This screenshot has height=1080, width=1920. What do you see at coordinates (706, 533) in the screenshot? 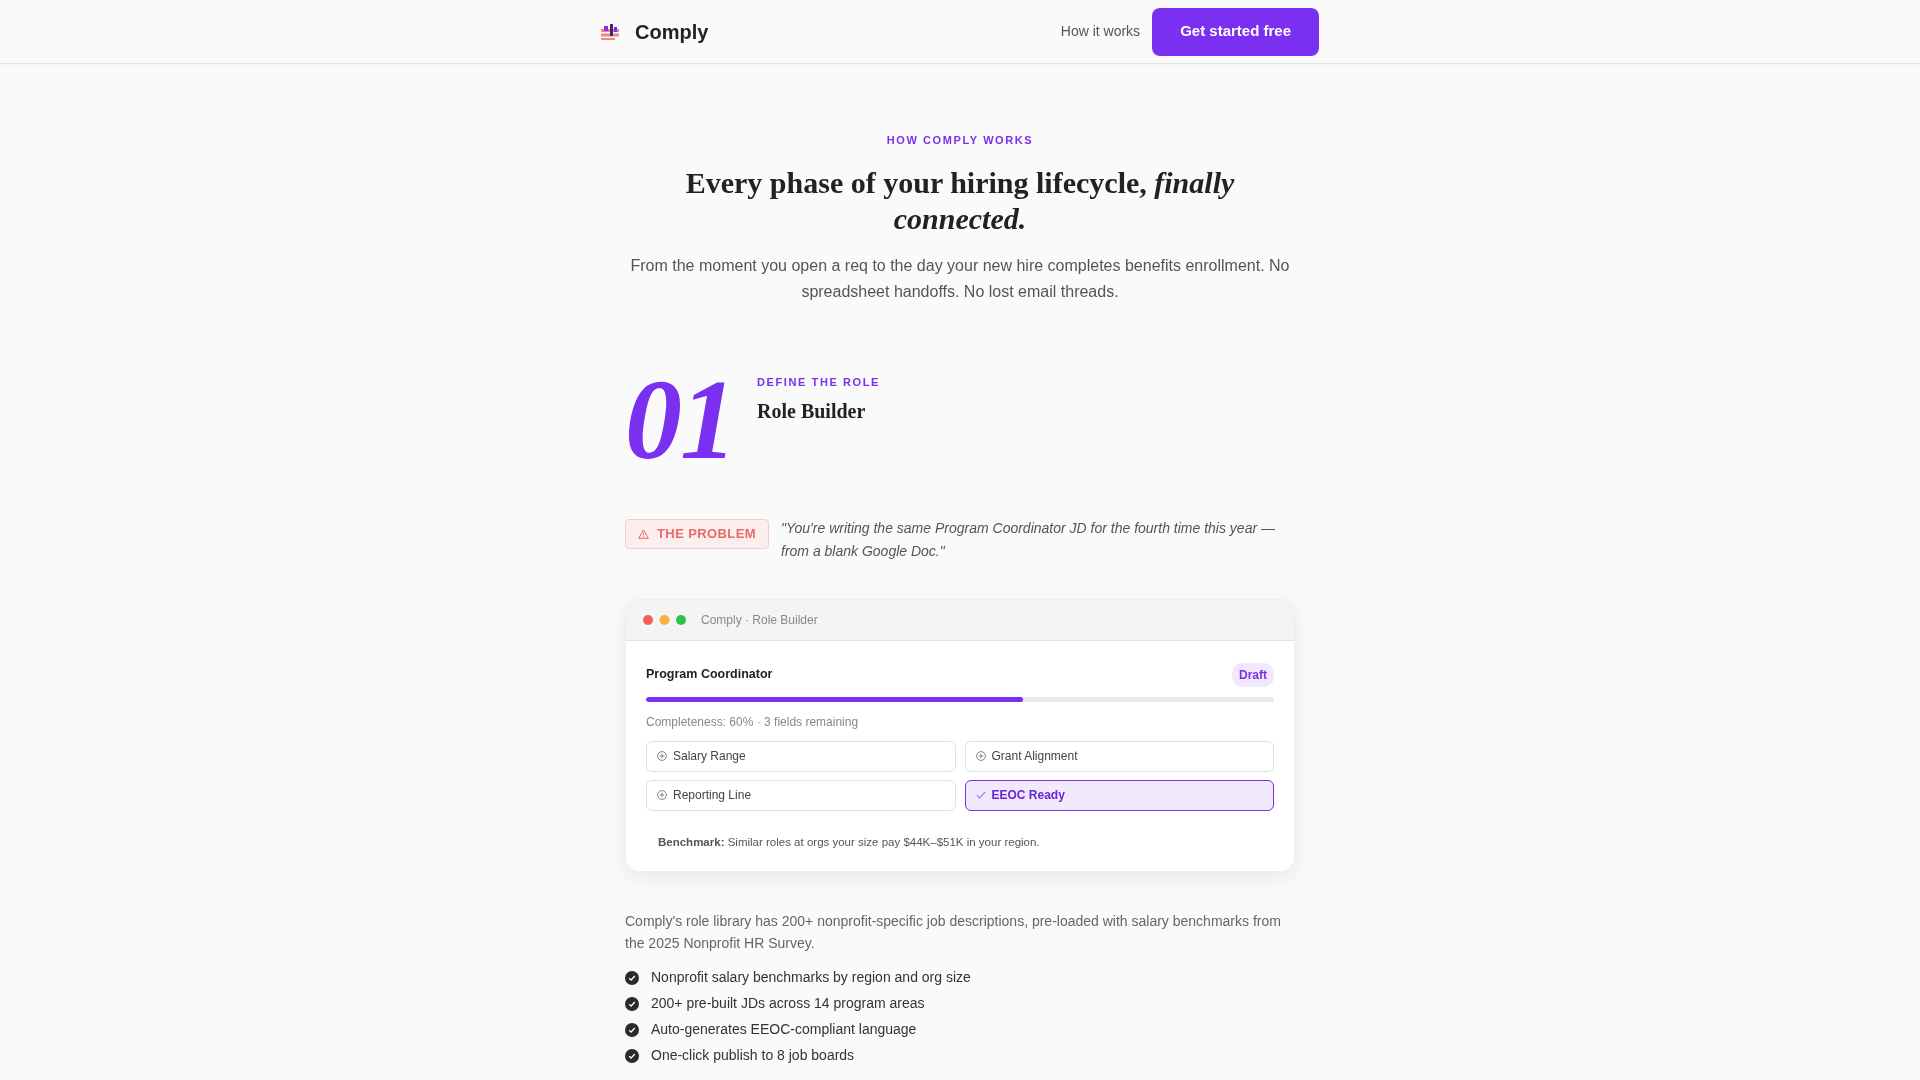
I see `problem-label: THE PROBLEM` at bounding box center [706, 533].